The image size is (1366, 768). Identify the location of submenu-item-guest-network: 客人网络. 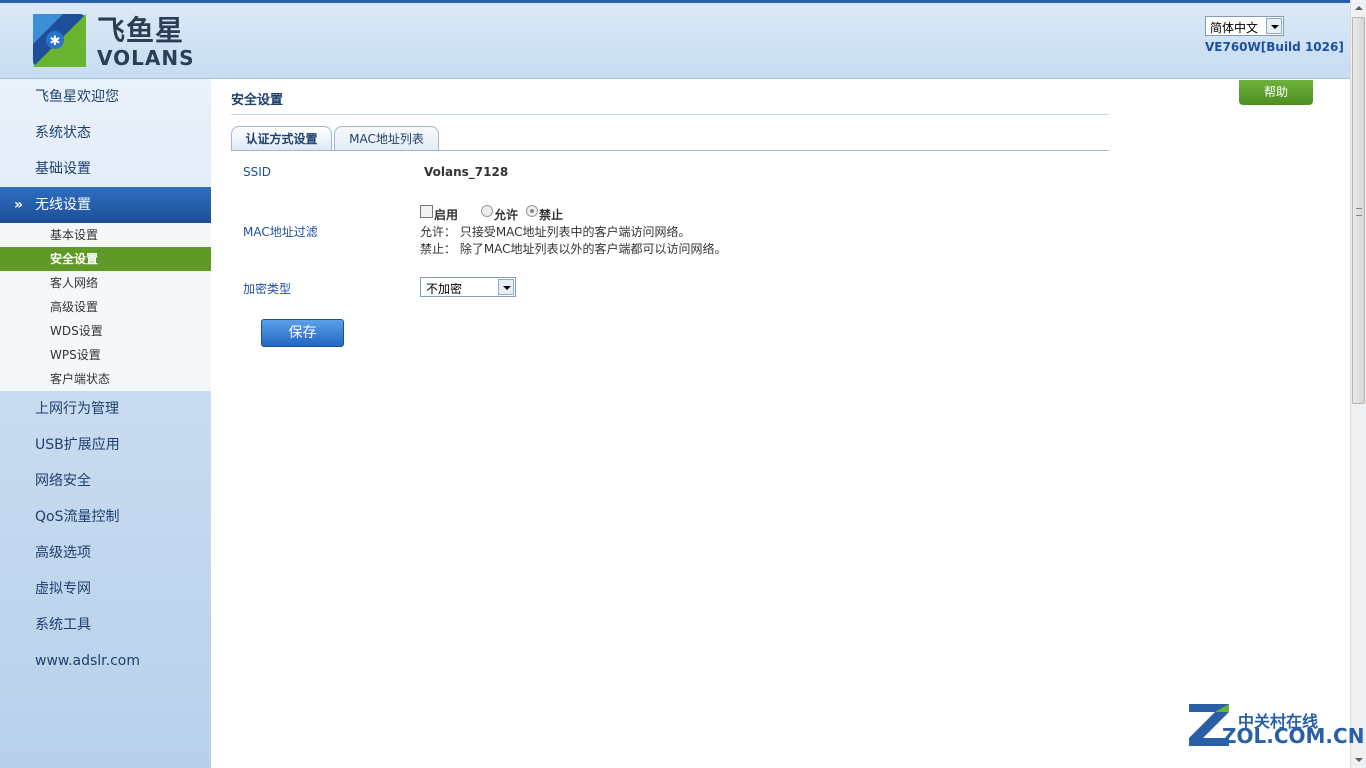
(105, 283).